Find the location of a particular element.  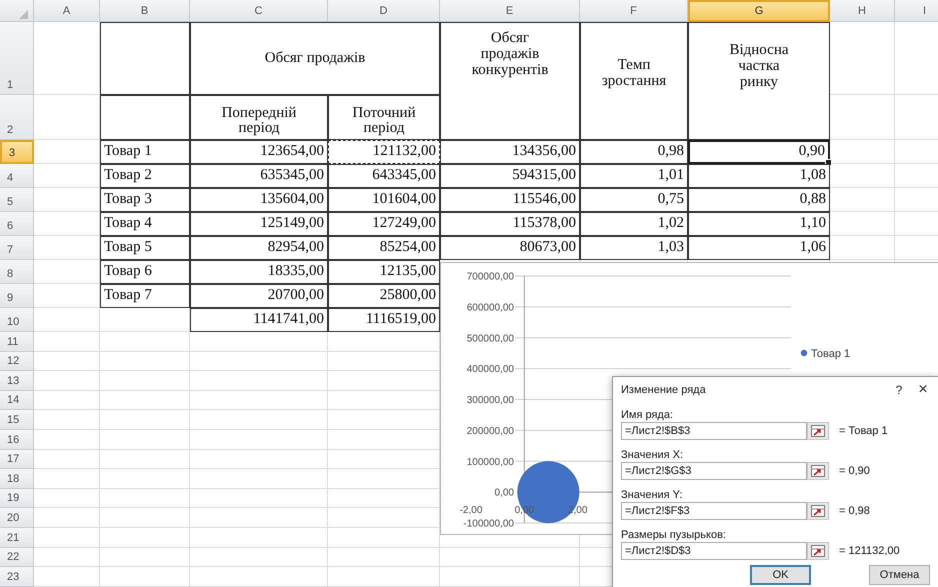

ok-button: OK is located at coordinates (781, 575).